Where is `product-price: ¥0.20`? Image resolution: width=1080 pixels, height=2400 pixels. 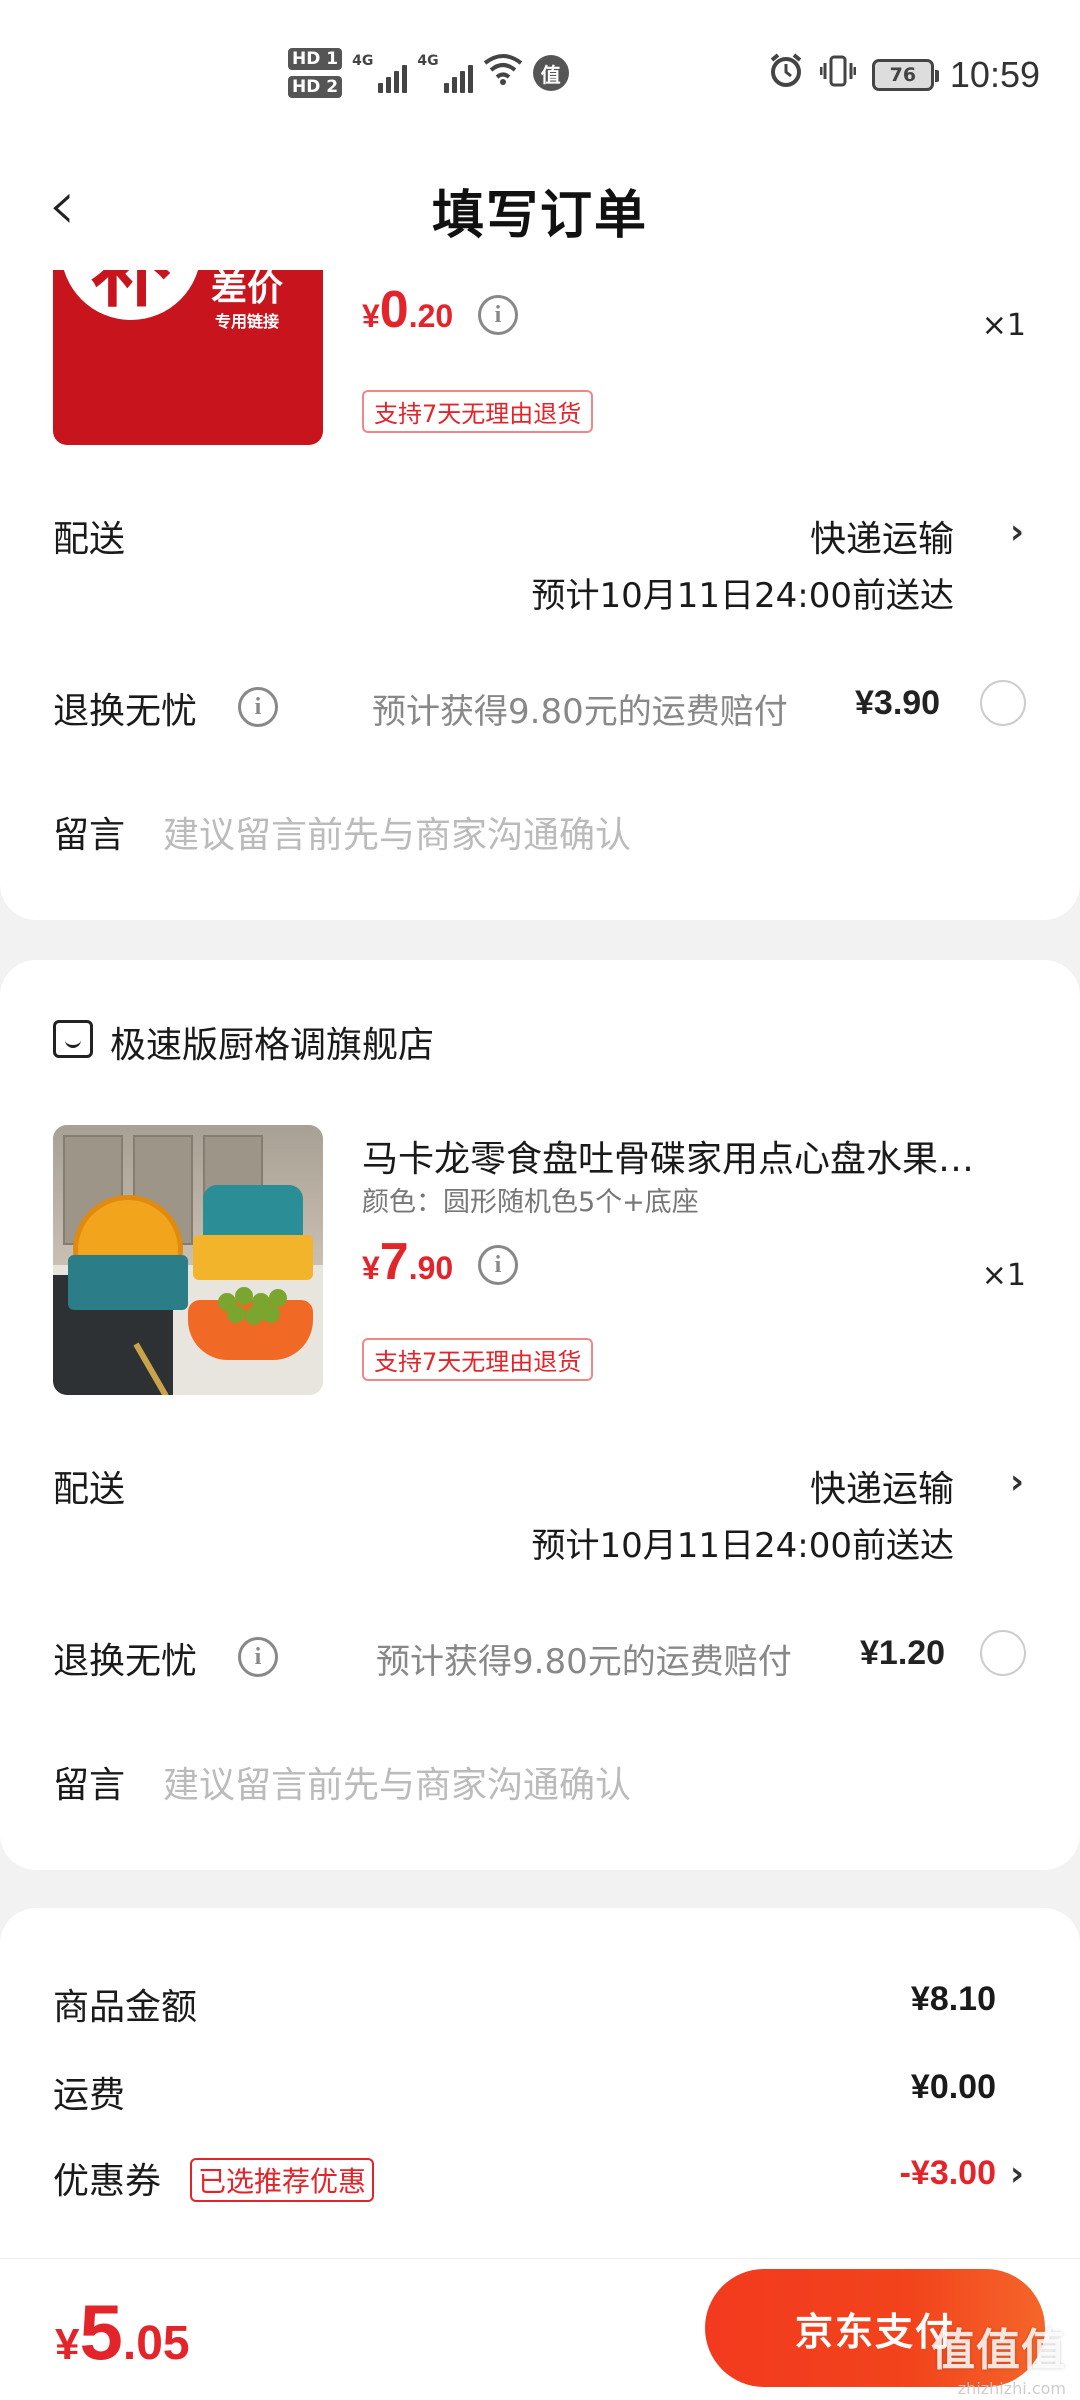
product-price: ¥0.20 is located at coordinates (407, 310).